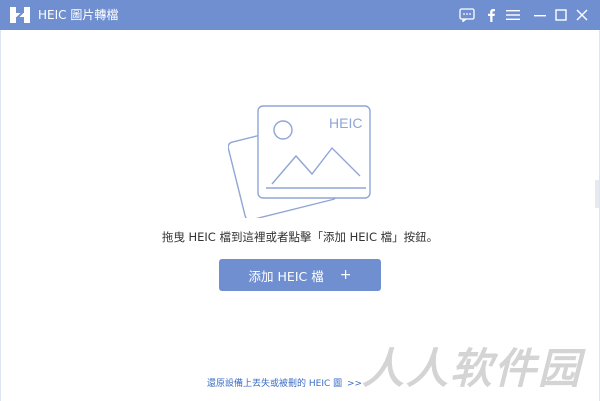 This screenshot has width=600, height=401. Describe the element at coordinates (467, 15) in the screenshot. I see `chat-icon` at that location.